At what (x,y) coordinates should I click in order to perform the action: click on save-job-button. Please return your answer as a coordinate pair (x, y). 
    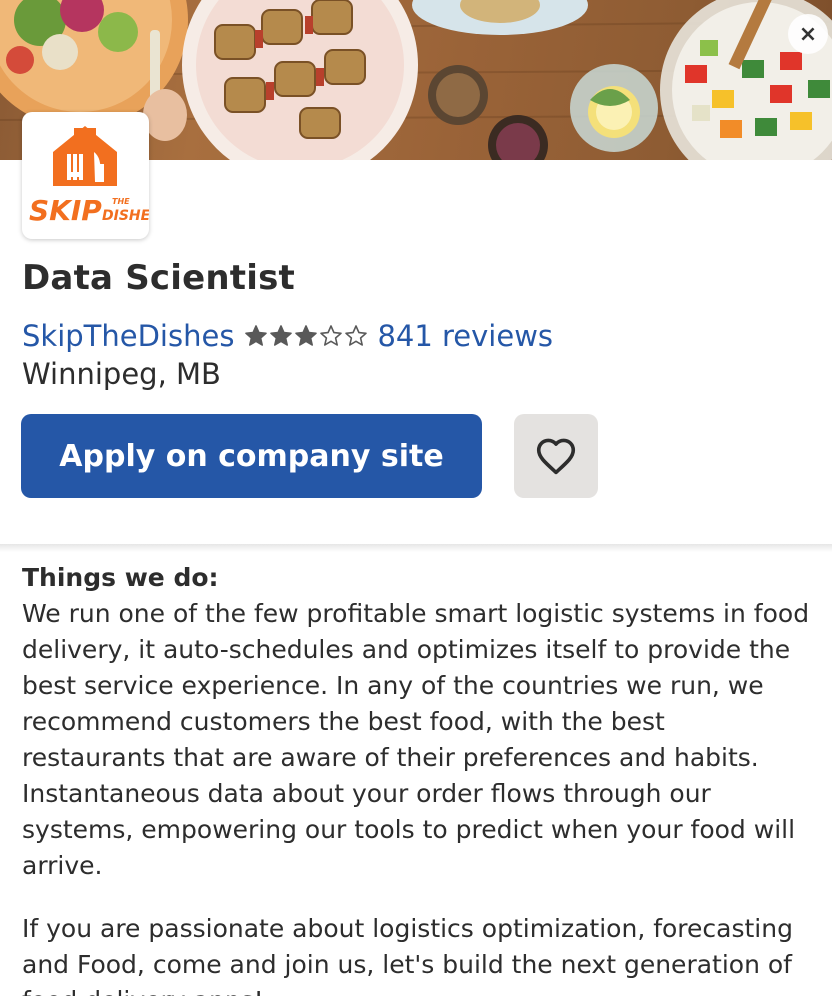
    Looking at the image, I should click on (556, 456).